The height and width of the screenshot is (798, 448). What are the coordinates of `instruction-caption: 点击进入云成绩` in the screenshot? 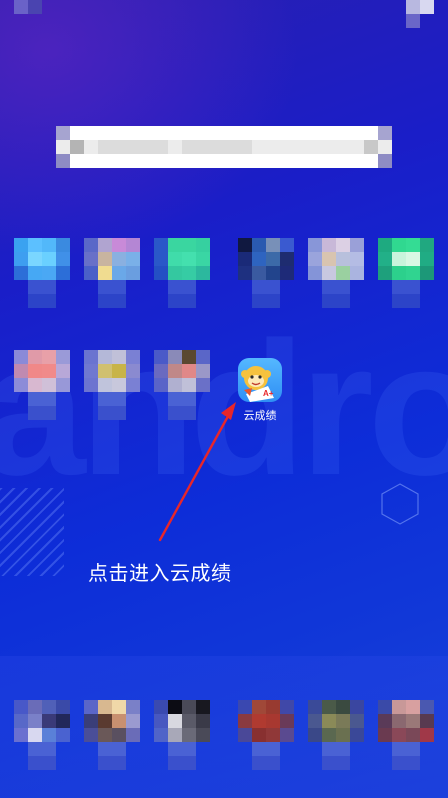 It's located at (160, 573).